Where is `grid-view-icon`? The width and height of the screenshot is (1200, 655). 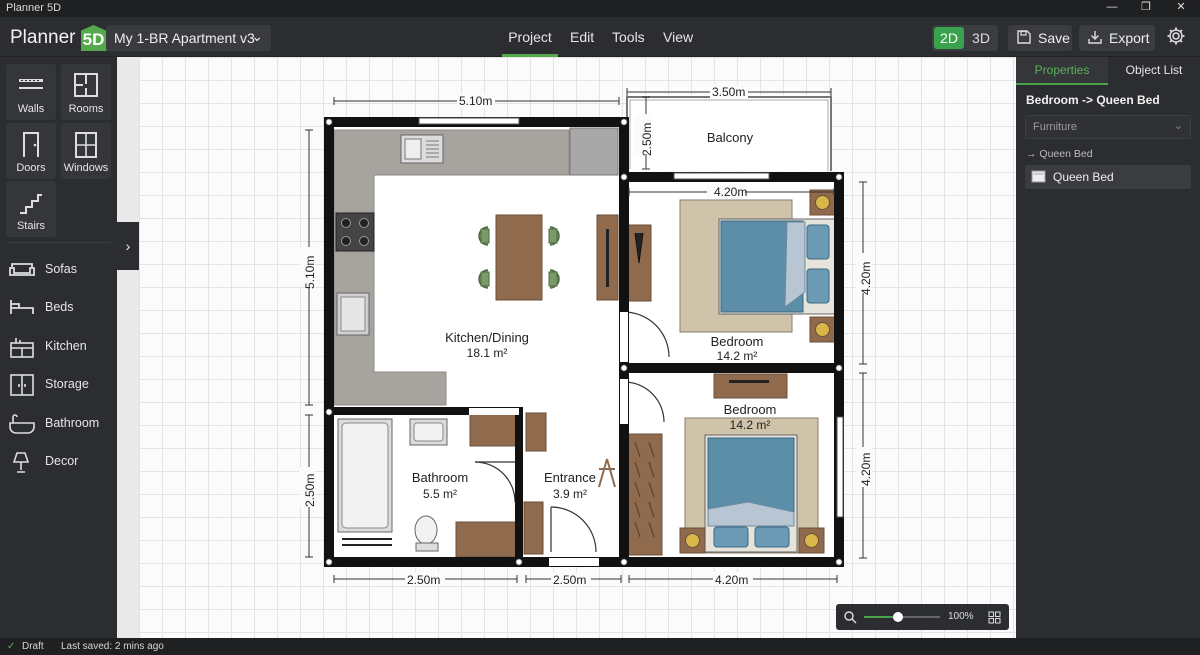 grid-view-icon is located at coordinates (994, 617).